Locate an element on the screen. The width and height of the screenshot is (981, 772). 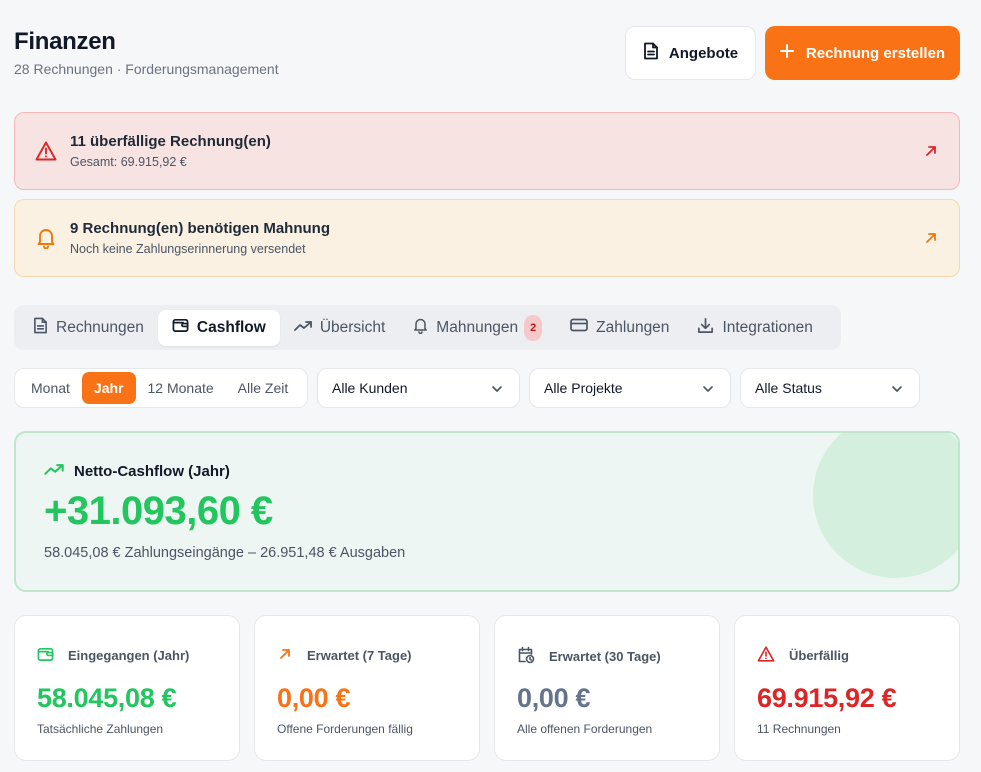
stat-card-header: Eingegangen (Jahr) is located at coordinates (113, 655).